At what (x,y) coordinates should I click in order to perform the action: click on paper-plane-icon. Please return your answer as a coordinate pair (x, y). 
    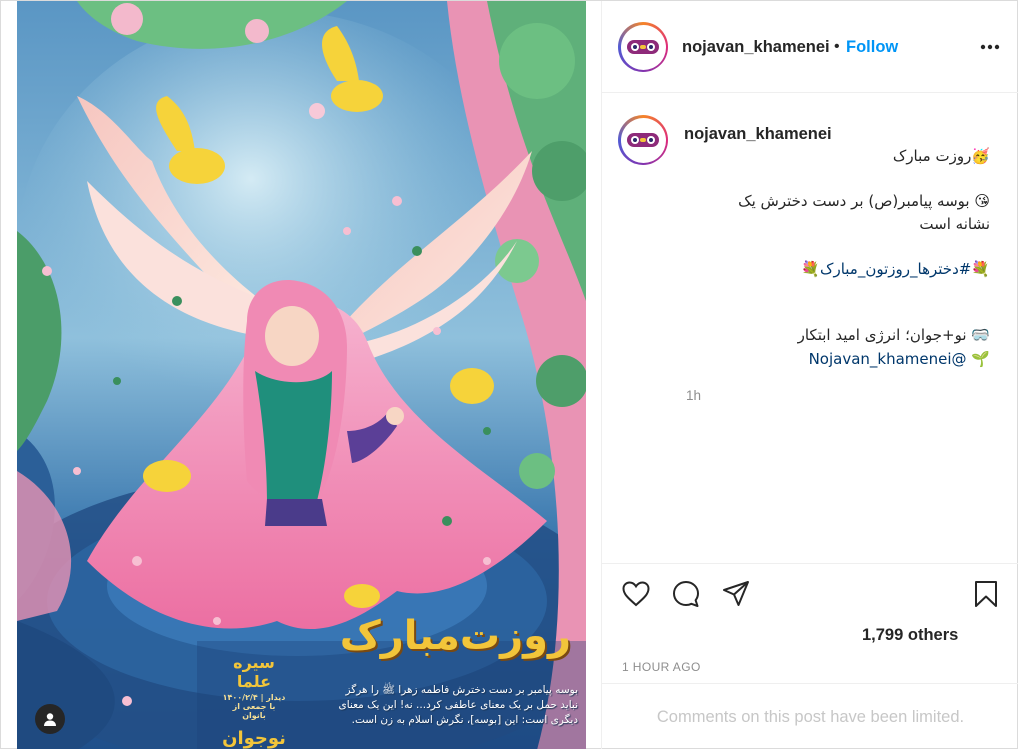
    Looking at the image, I should click on (736, 594).